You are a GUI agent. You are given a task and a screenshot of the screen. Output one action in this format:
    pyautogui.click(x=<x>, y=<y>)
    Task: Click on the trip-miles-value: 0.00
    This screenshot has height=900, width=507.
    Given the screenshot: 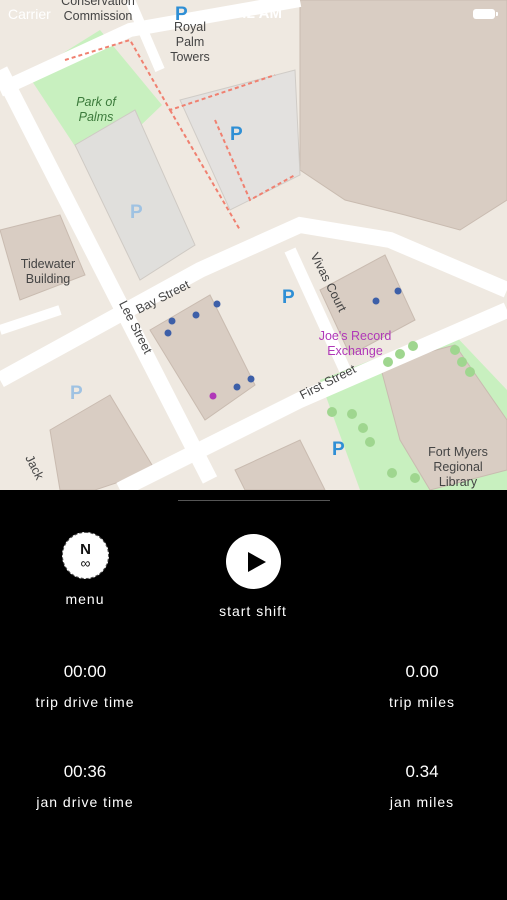 What is the action you would take?
    pyautogui.click(x=422, y=671)
    